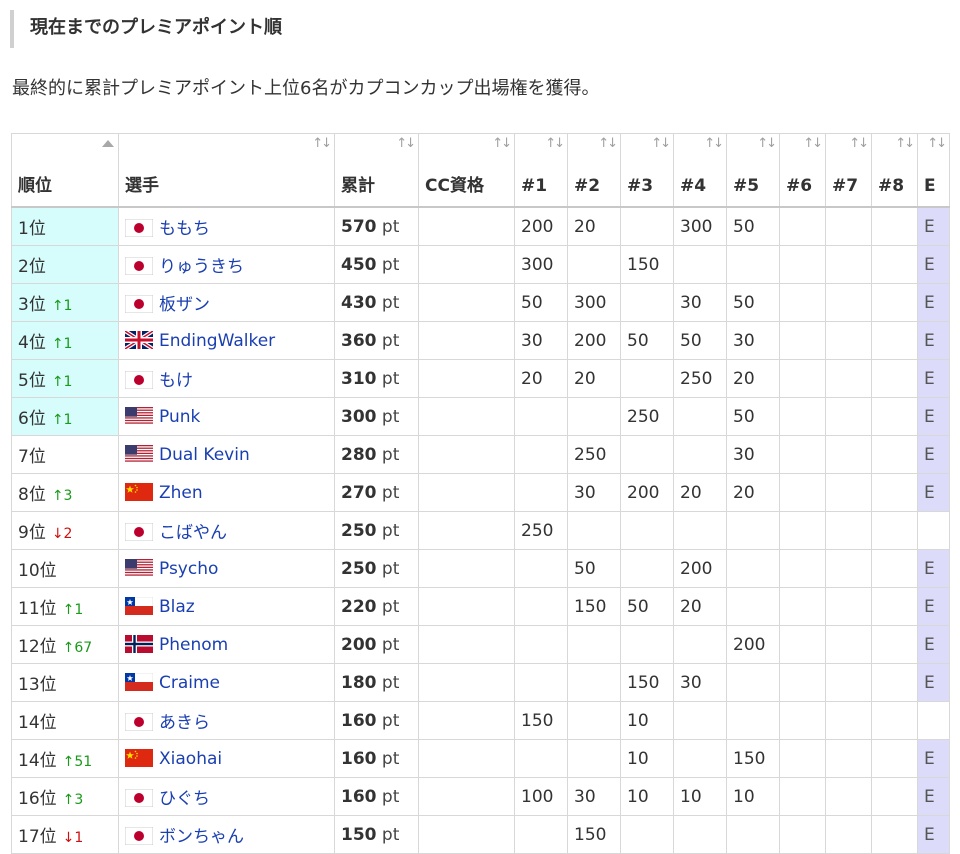  What do you see at coordinates (177, 607) in the screenshot?
I see `player-link: Blaz` at bounding box center [177, 607].